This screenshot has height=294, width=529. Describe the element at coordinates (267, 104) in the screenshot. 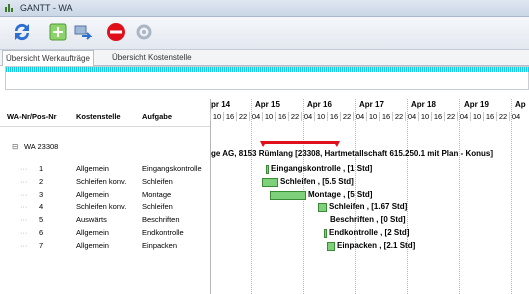

I see `day-label: Apr 15` at that location.